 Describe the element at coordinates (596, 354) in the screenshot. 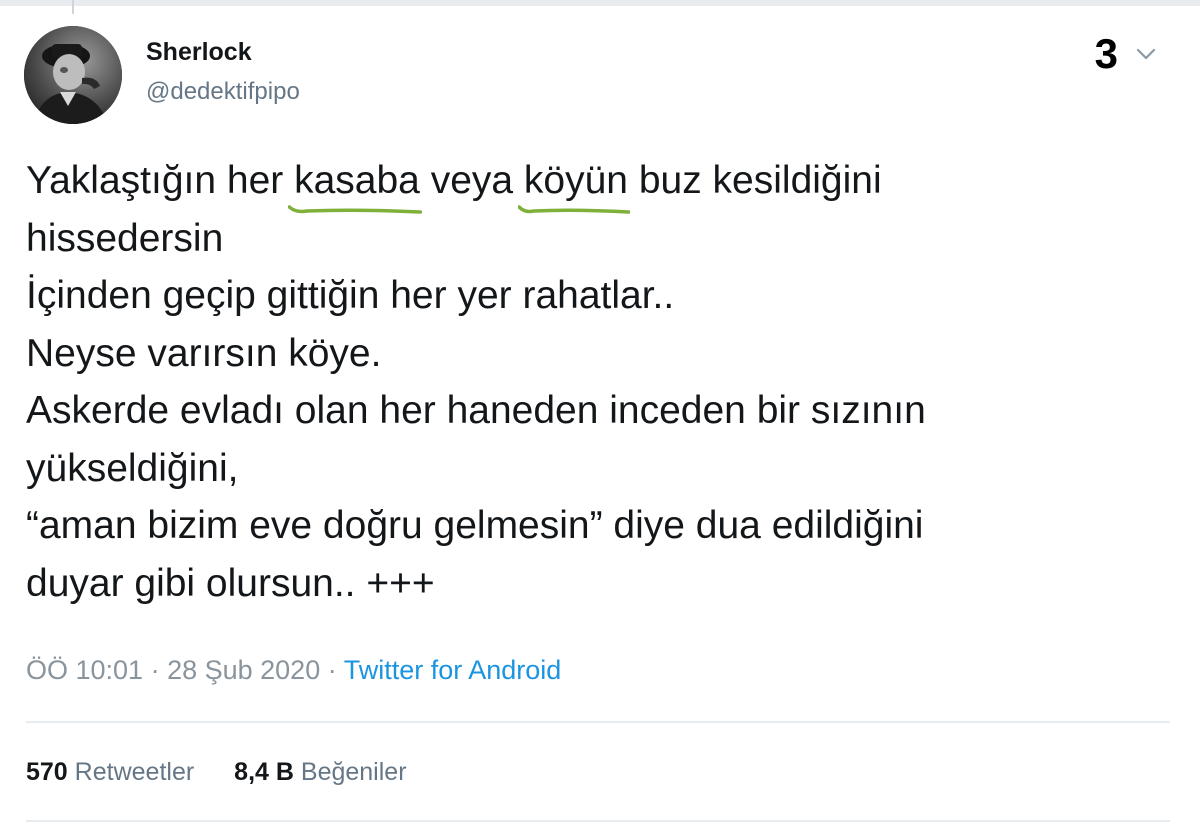

I see `tweet-text-line: Neyse varırsın köye.` at that location.